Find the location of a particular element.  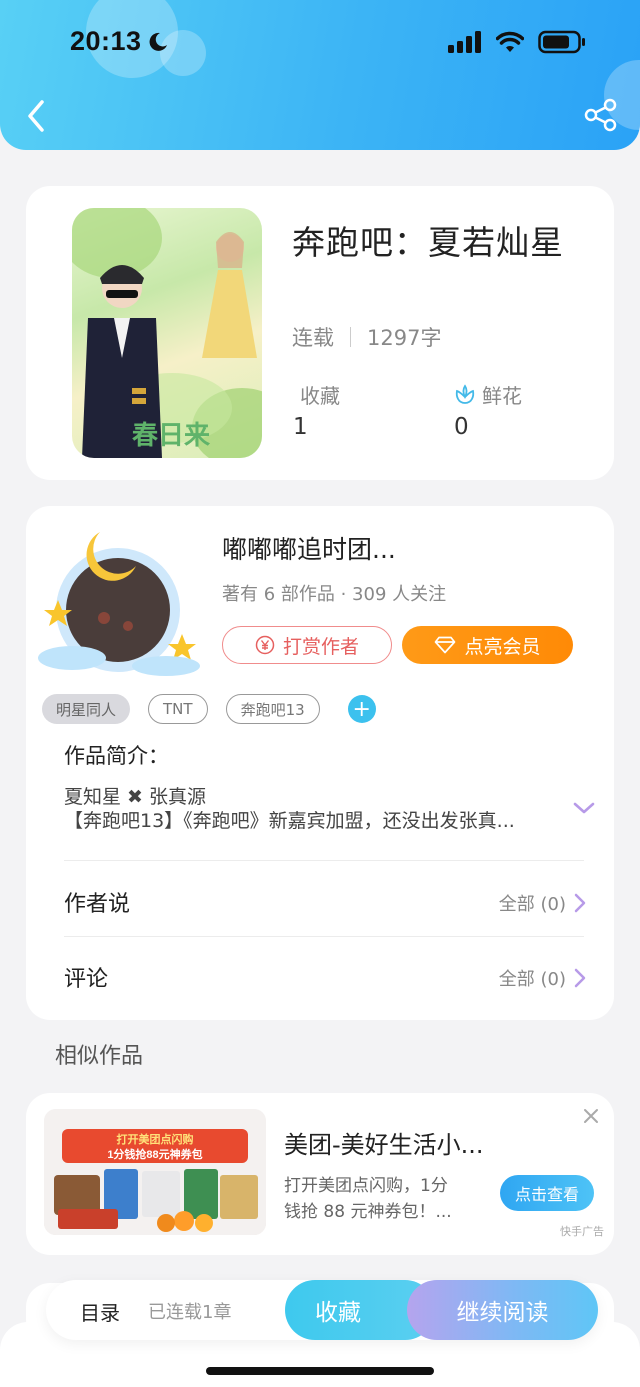

ad-source-label: 快手广告 is located at coordinates (582, 1231).